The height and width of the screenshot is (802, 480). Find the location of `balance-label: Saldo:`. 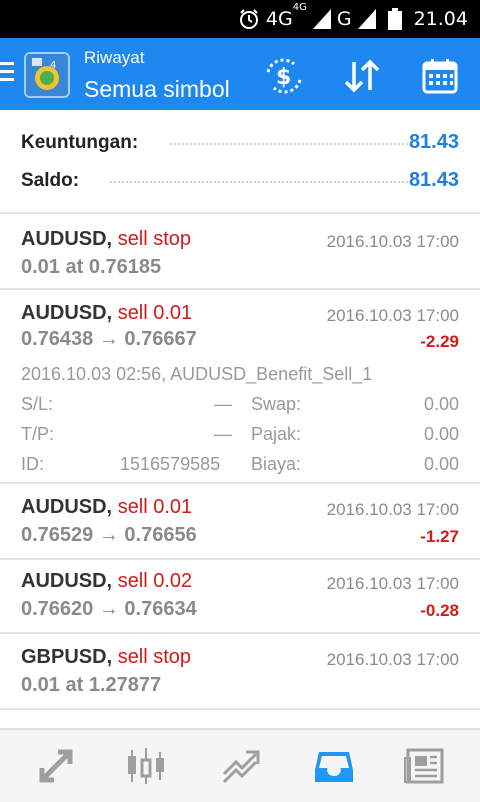

balance-label: Saldo: is located at coordinates (50, 180).